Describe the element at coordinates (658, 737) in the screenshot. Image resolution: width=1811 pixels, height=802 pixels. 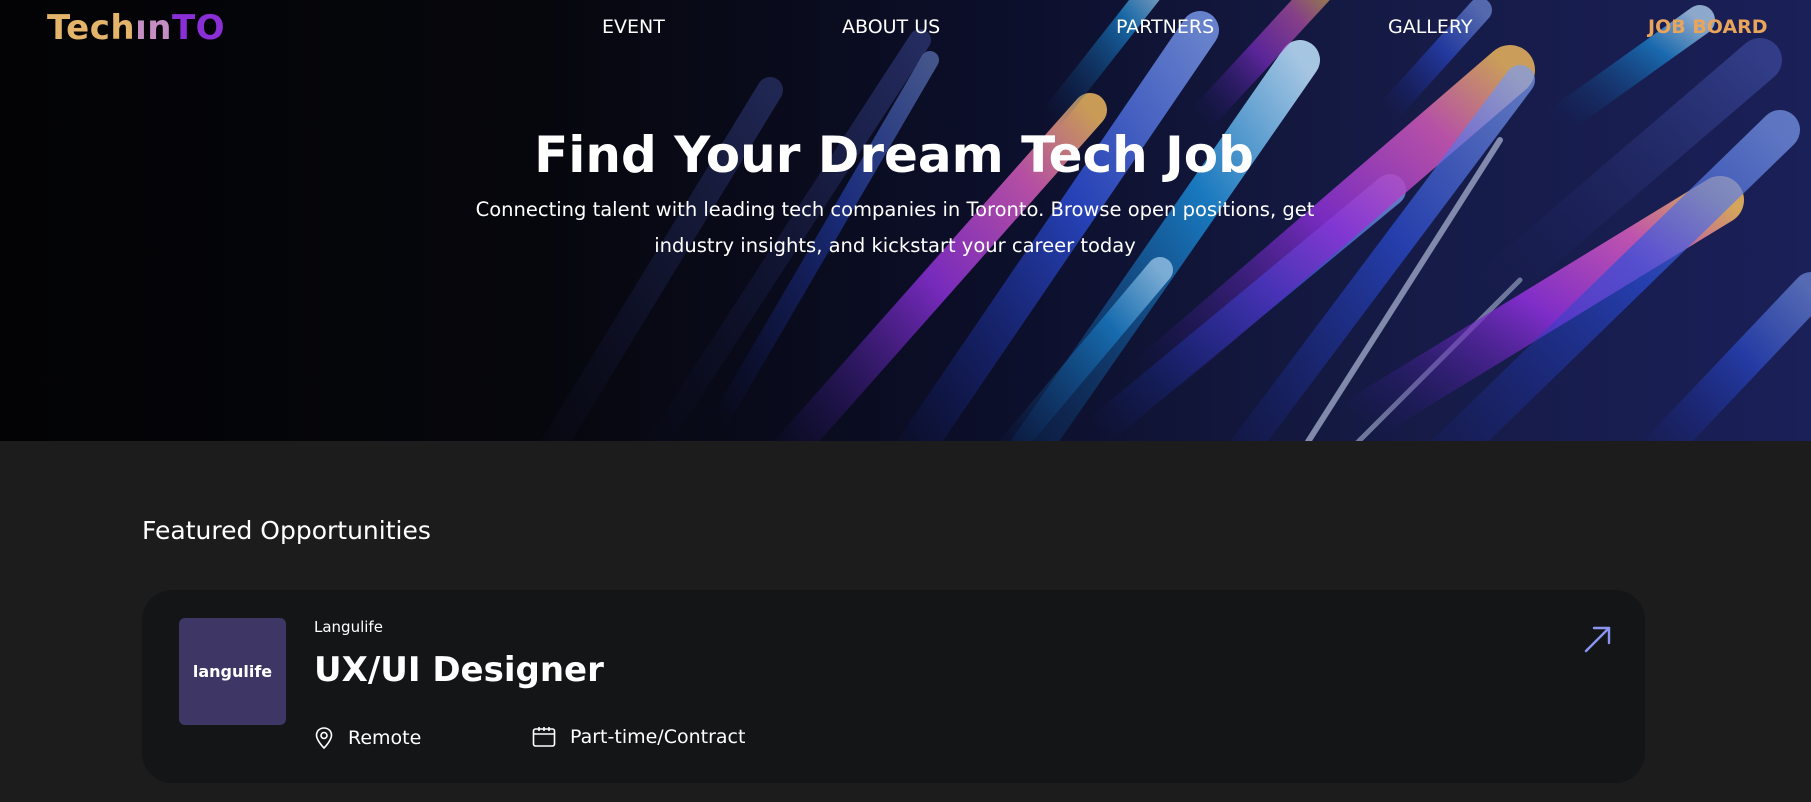
I see `job-type-label: Part-time/Contract` at that location.